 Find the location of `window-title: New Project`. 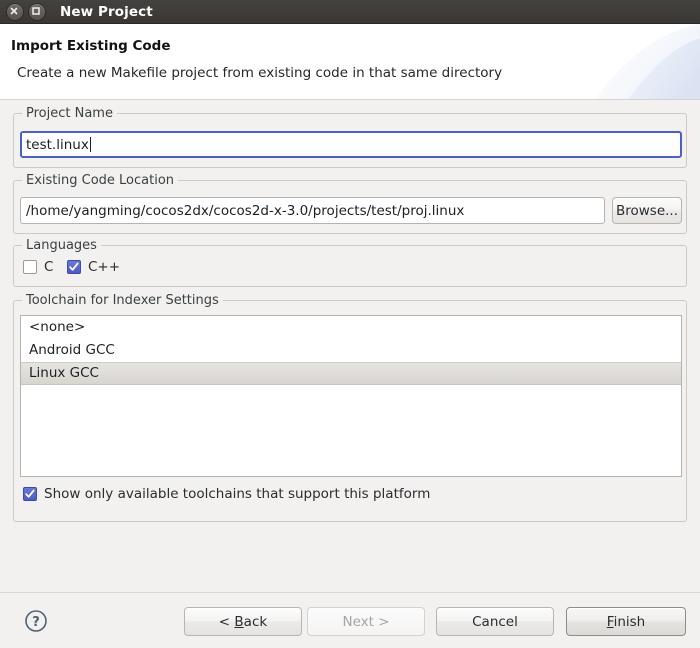

window-title: New Project is located at coordinates (106, 11).